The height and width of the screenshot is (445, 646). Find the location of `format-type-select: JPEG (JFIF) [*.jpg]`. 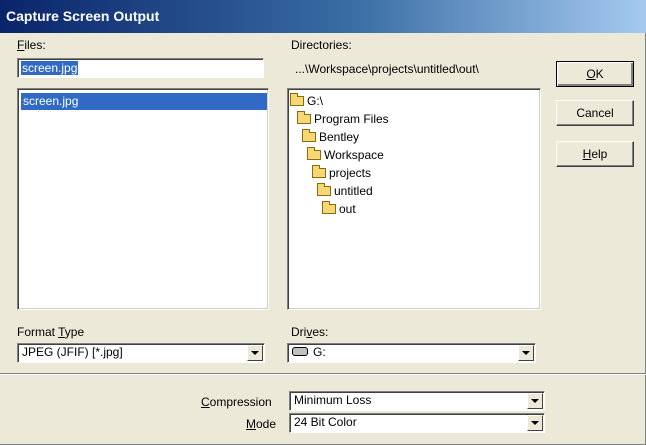

format-type-select: JPEG (JFIF) [*.jpg] is located at coordinates (141, 353).